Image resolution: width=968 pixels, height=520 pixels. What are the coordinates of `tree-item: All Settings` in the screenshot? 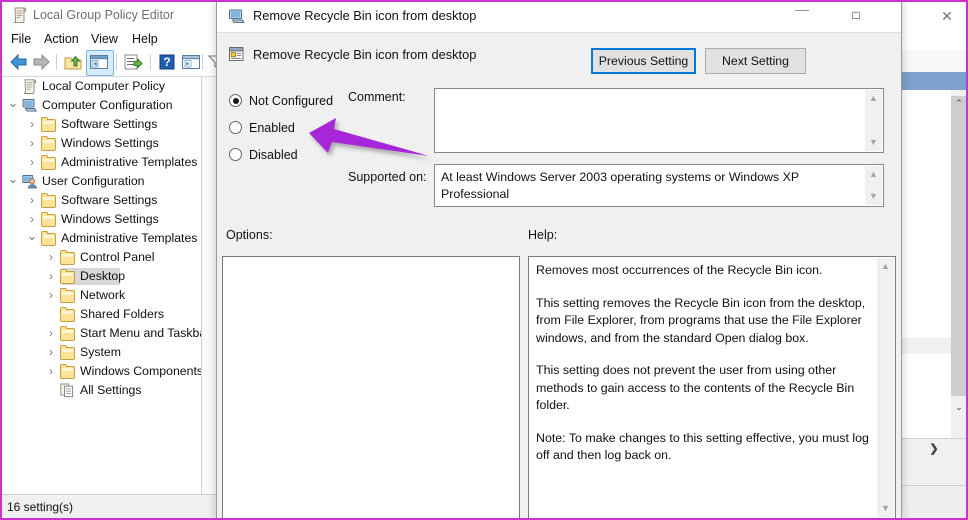 It's located at (109, 390).